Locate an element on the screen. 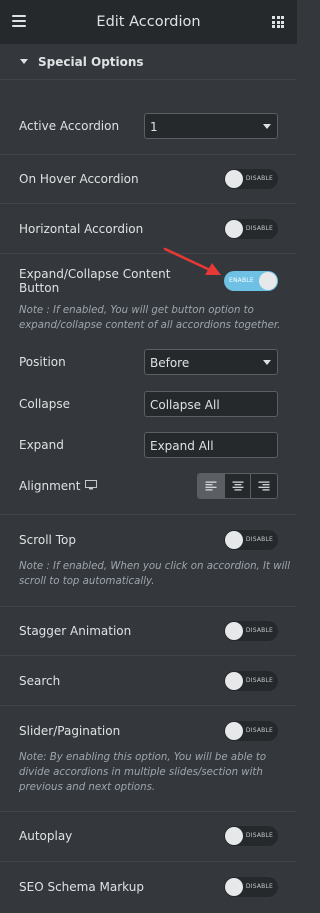 This screenshot has height=913, width=320. slider-toggle: DISABLE is located at coordinates (251, 731).